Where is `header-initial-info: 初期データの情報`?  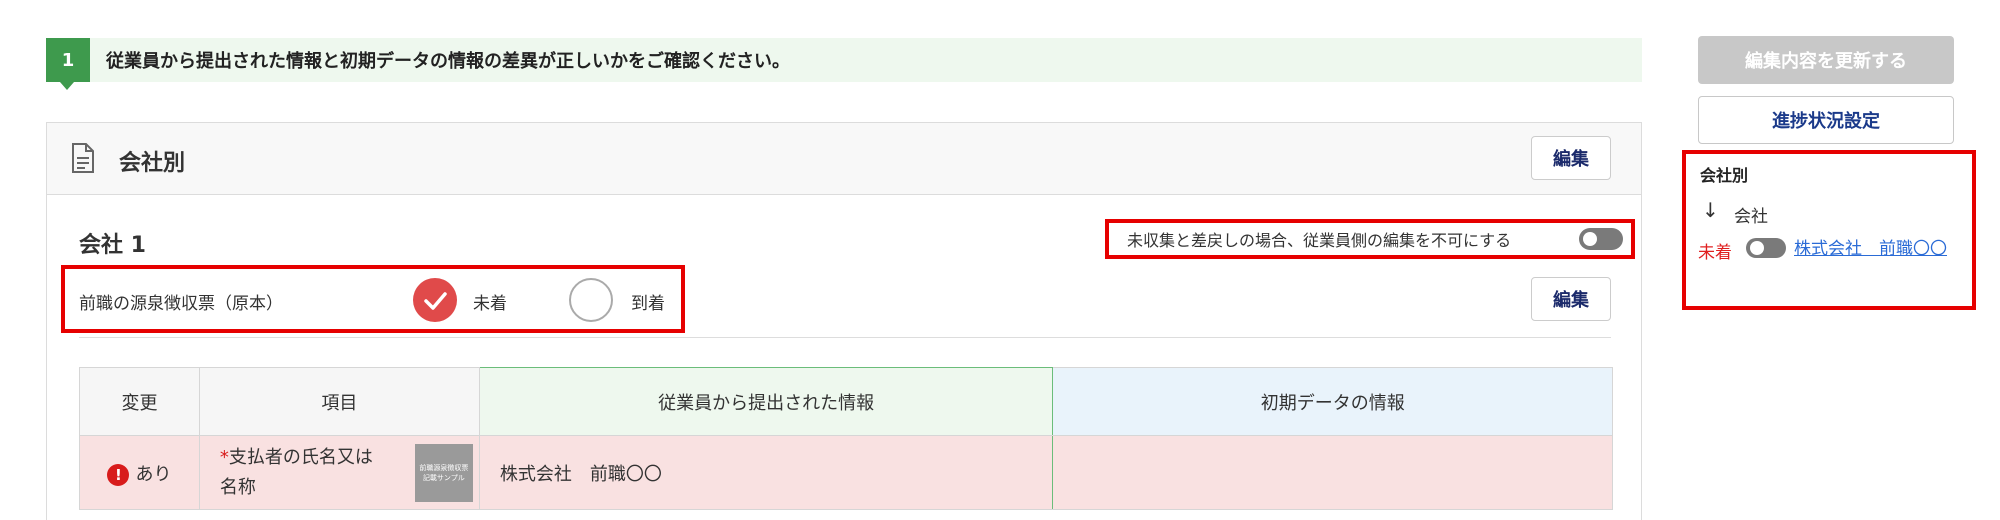 header-initial-info: 初期データの情報 is located at coordinates (1332, 401).